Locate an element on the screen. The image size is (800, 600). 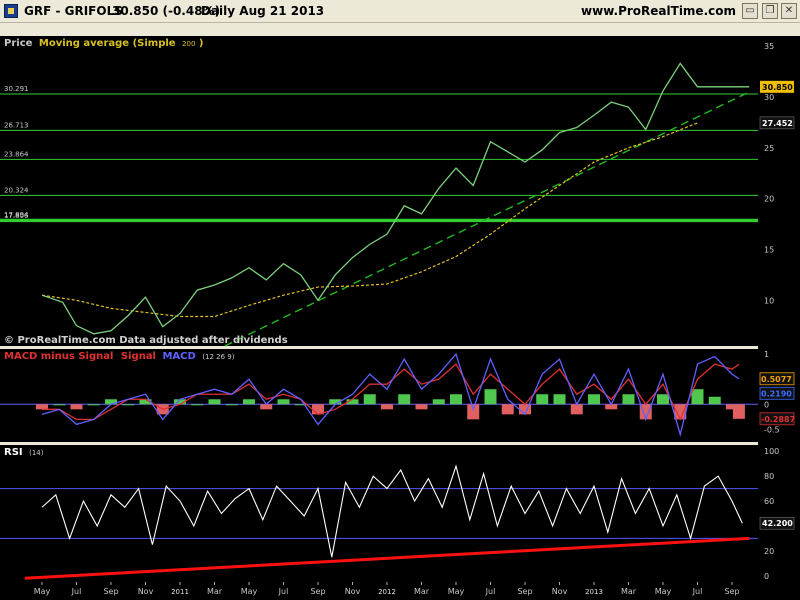
macd-title-macd: MACD is located at coordinates (178, 356).